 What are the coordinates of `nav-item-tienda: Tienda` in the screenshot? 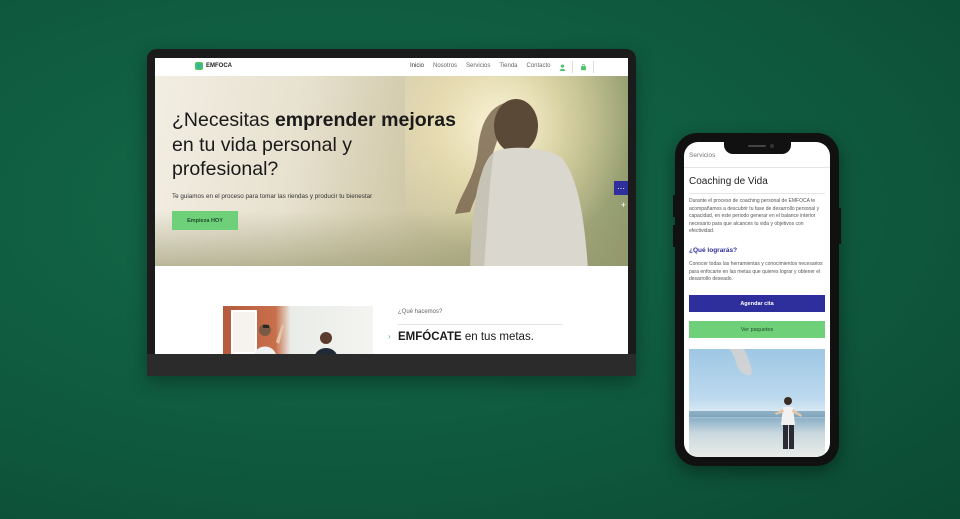 It's located at (508, 66).